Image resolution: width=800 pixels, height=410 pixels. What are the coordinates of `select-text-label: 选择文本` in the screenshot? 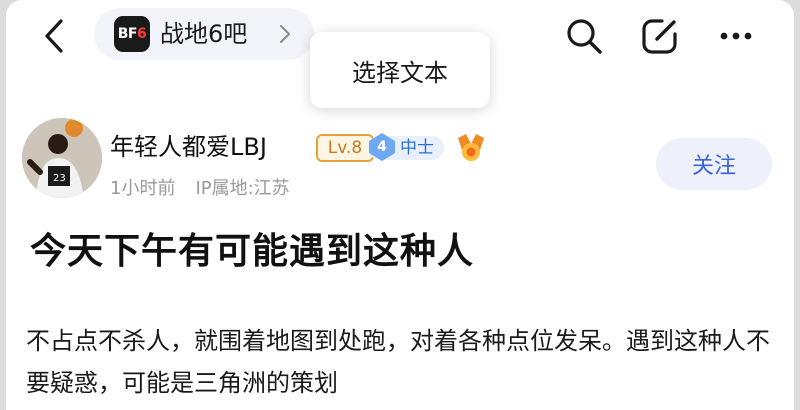 It's located at (400, 70).